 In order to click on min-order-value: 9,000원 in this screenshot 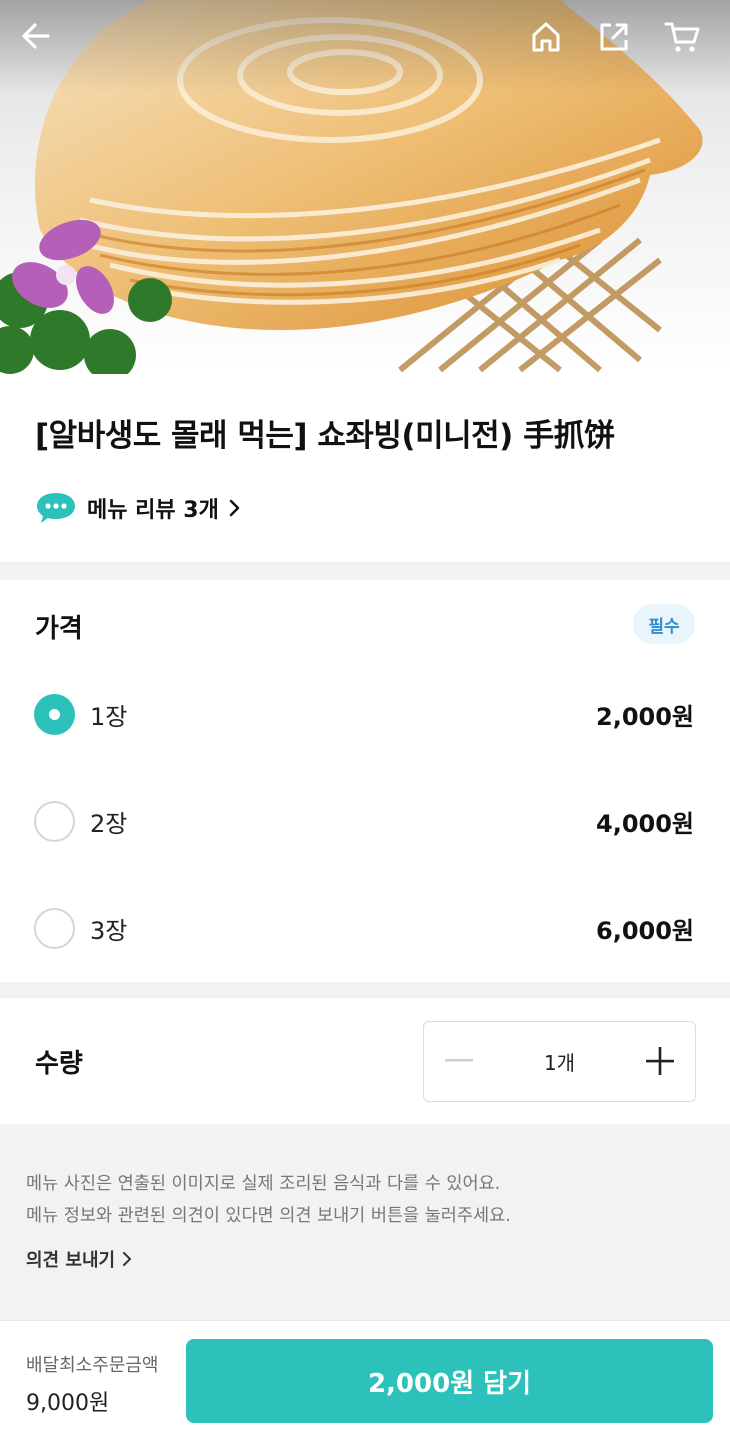, I will do `click(68, 1403)`.